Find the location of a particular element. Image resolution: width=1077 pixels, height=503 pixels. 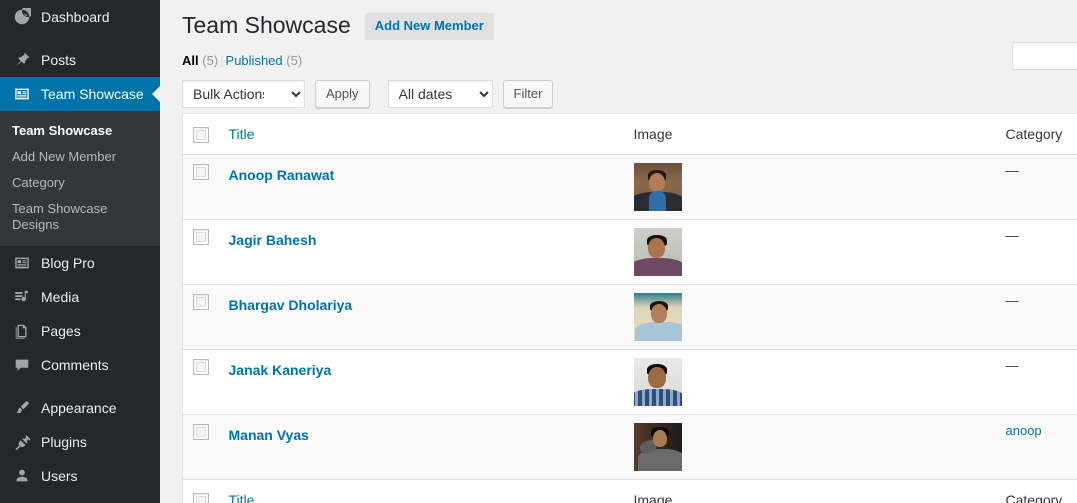

sidebar-item-label: Plugins is located at coordinates (64, 442).